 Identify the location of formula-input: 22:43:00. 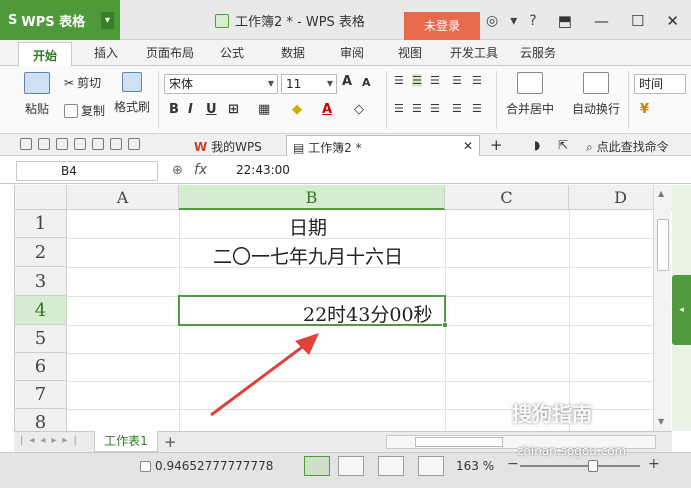
(263, 170).